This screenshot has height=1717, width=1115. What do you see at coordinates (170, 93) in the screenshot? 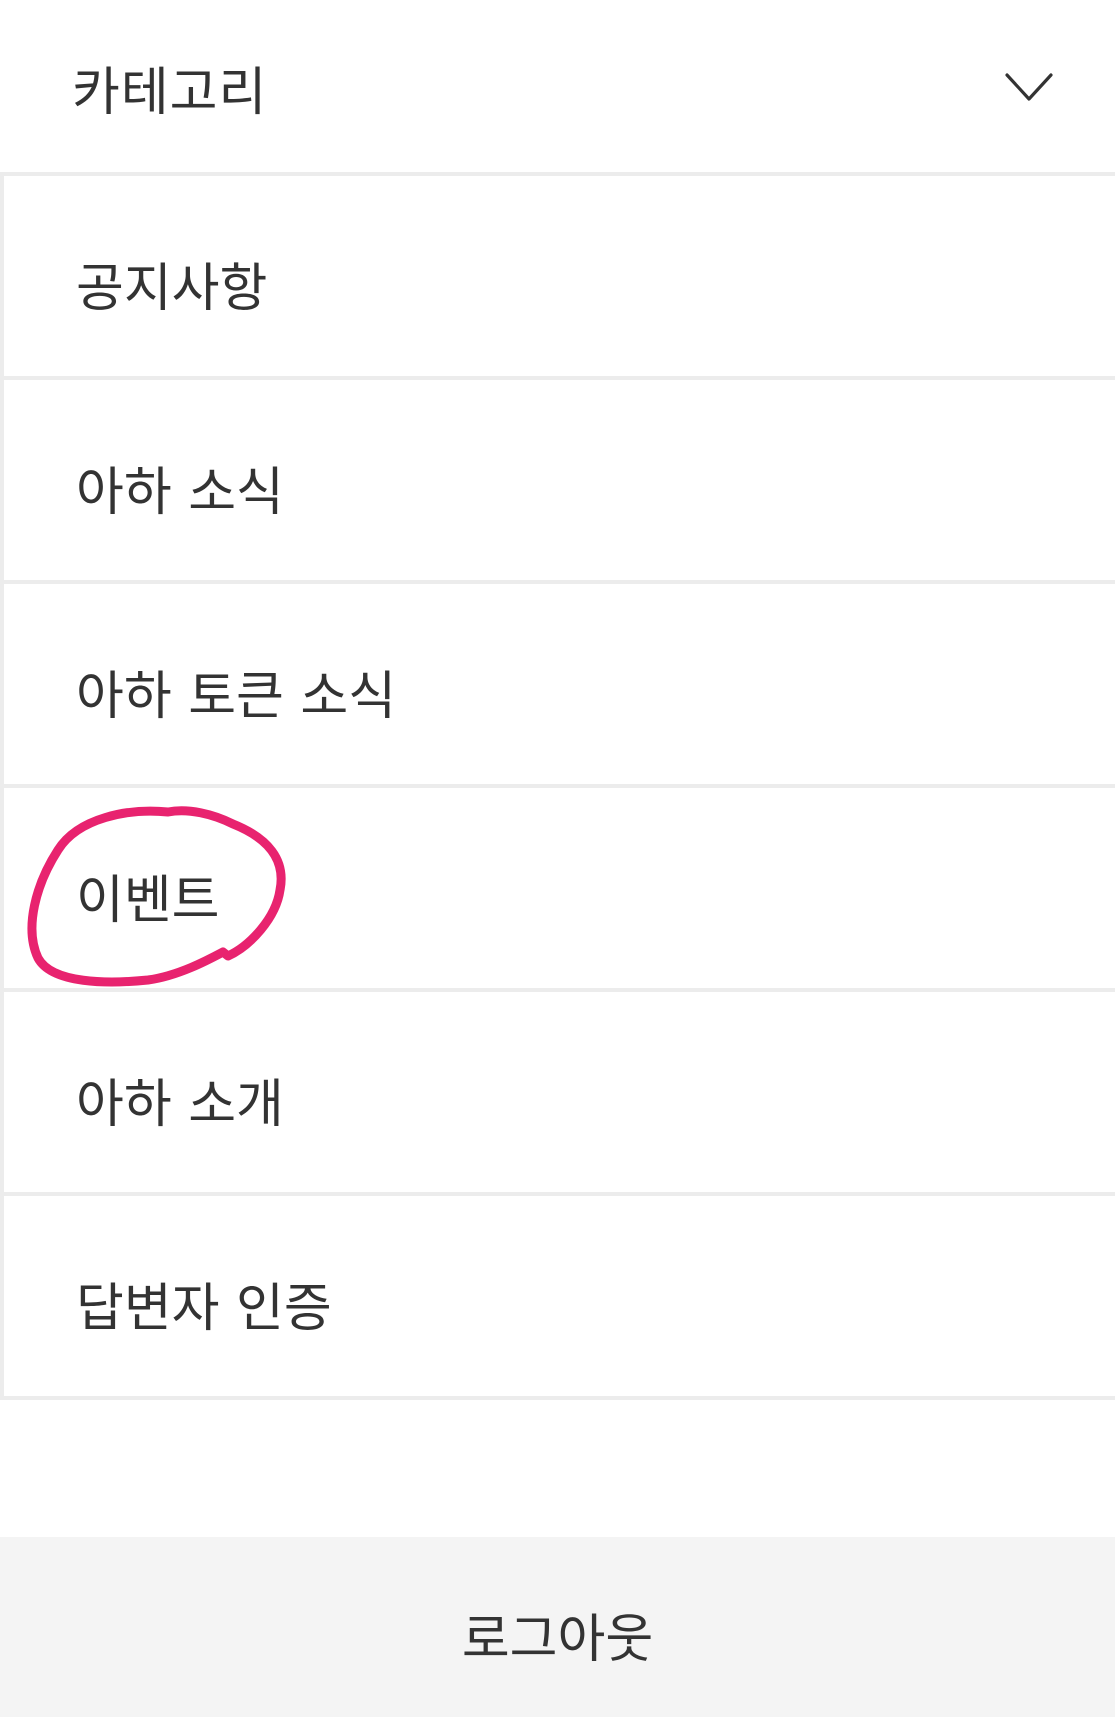
I see `category-title: 카테고리` at bounding box center [170, 93].